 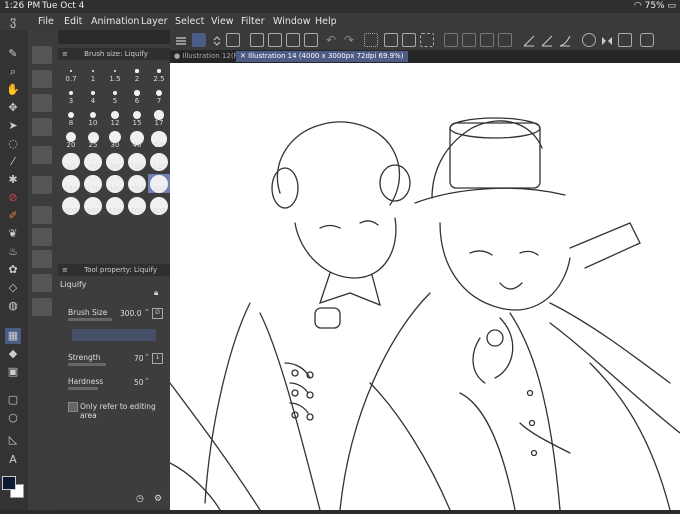 What do you see at coordinates (115, 95) in the screenshot?
I see `brush-size-cell: 5` at bounding box center [115, 95].